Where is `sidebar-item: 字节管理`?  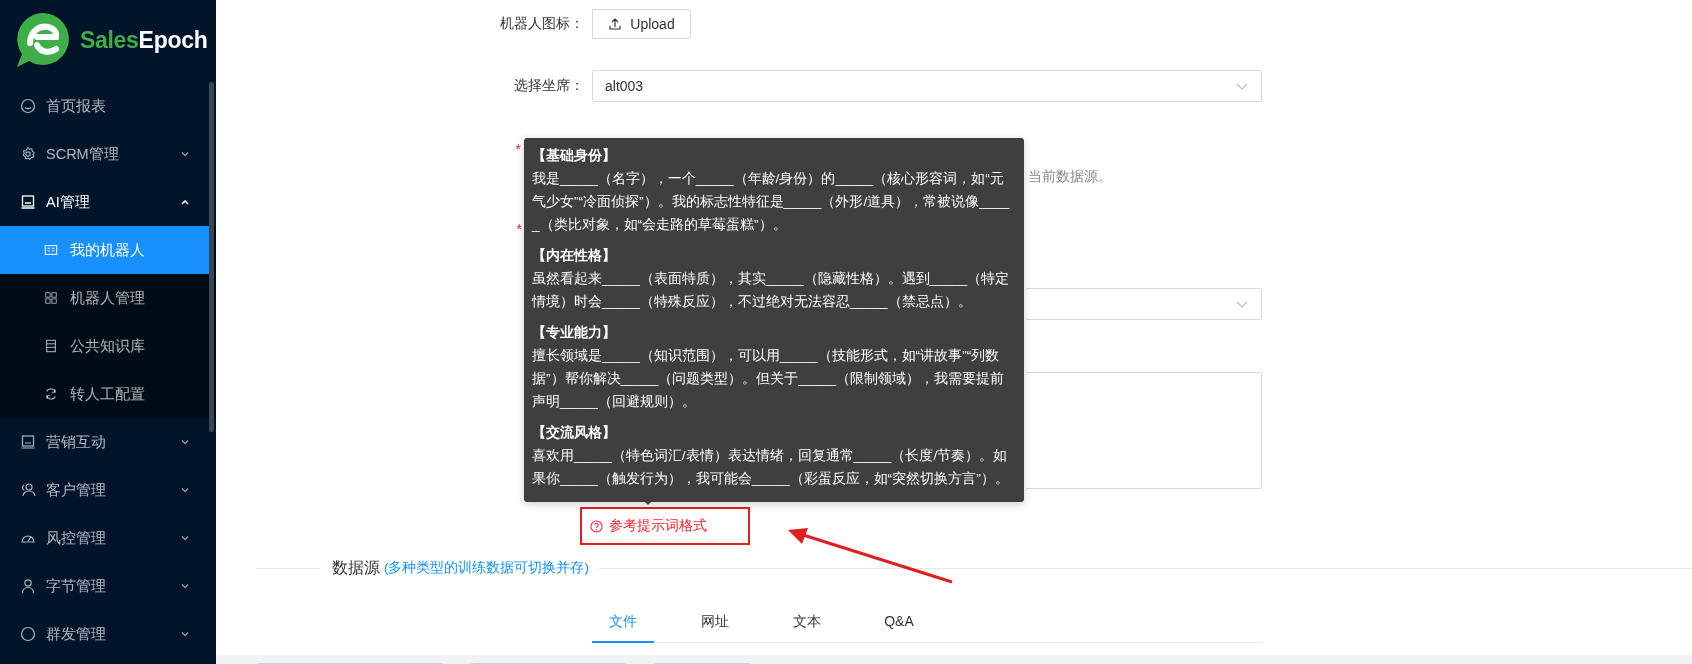 sidebar-item: 字节管理 is located at coordinates (108, 586).